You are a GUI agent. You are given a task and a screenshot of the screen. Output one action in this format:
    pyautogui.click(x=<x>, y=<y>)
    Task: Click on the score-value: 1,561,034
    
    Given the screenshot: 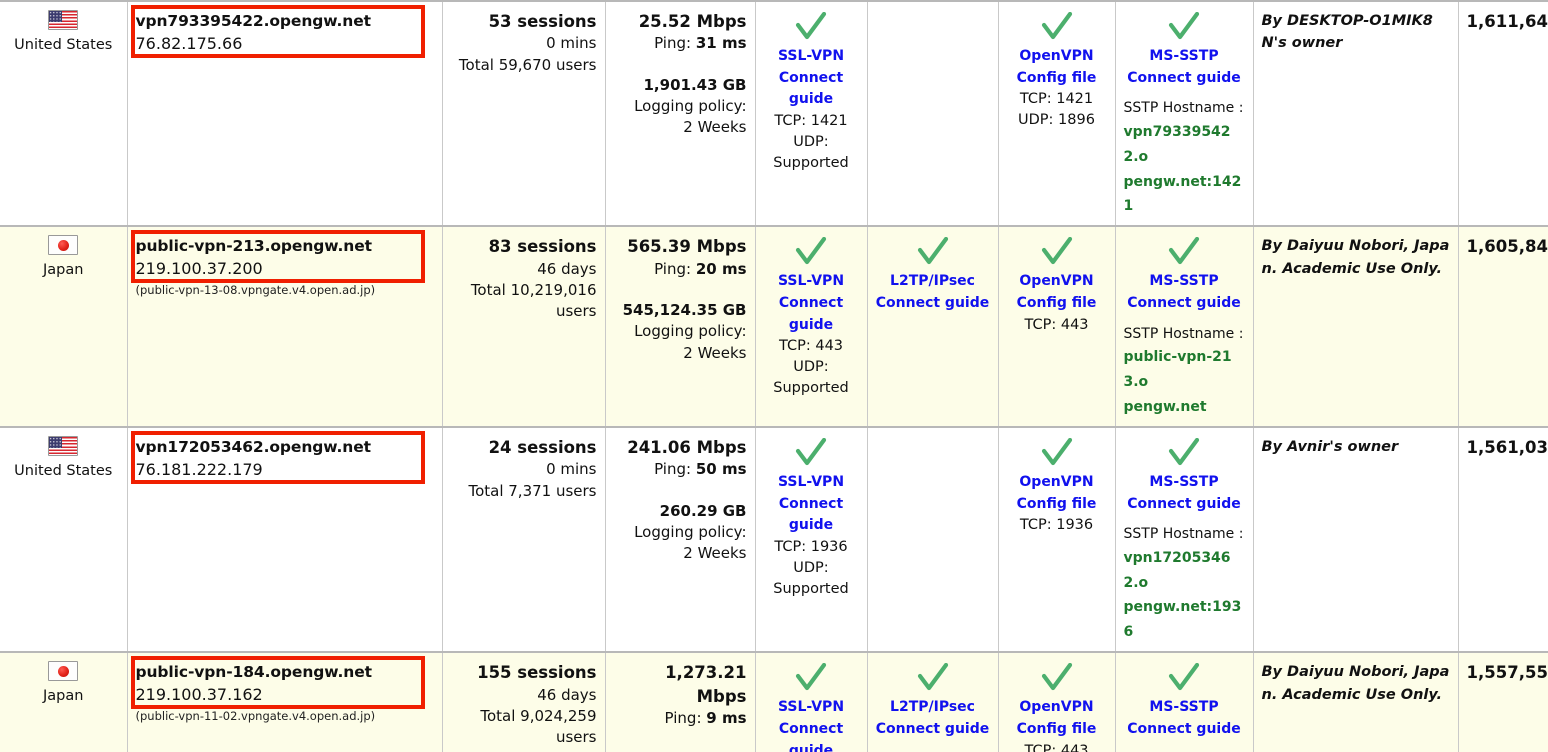 What is the action you would take?
    pyautogui.click(x=1507, y=447)
    